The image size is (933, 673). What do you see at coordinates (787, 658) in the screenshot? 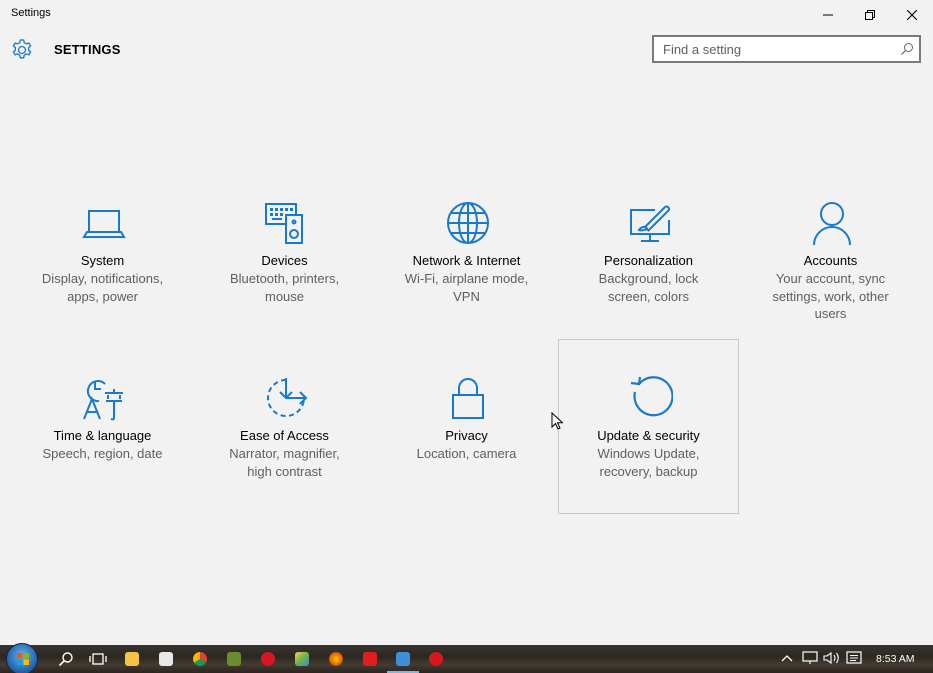
I see `chevron-up-icon` at bounding box center [787, 658].